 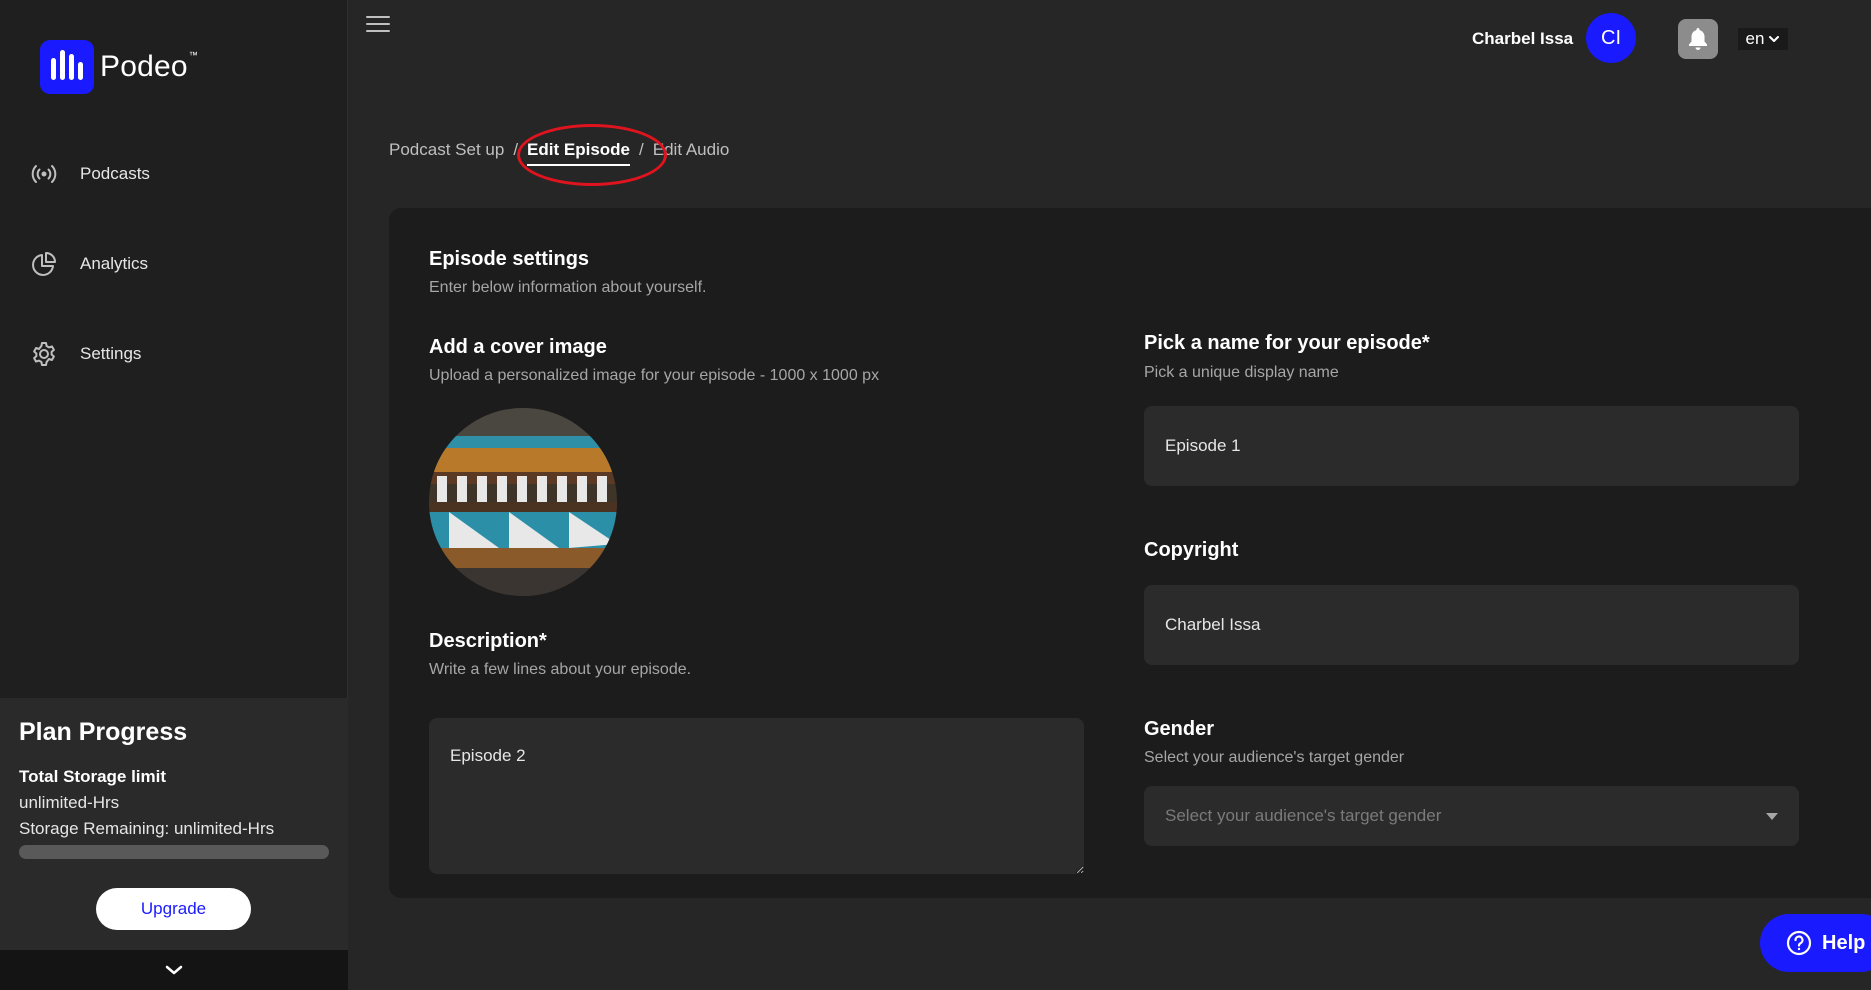 I want to click on upgrade-button: Upgrade, so click(x=173, y=909).